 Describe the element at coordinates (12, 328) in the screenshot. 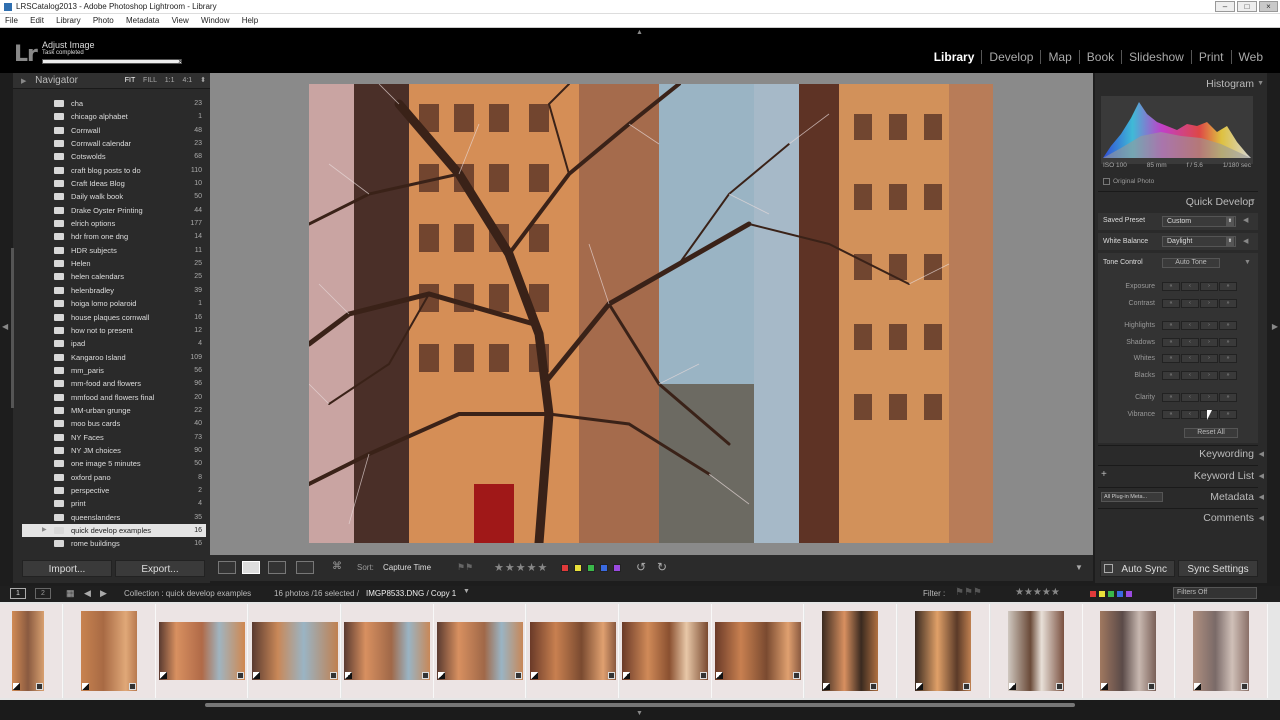

I see `left-panel-scrollbar` at that location.